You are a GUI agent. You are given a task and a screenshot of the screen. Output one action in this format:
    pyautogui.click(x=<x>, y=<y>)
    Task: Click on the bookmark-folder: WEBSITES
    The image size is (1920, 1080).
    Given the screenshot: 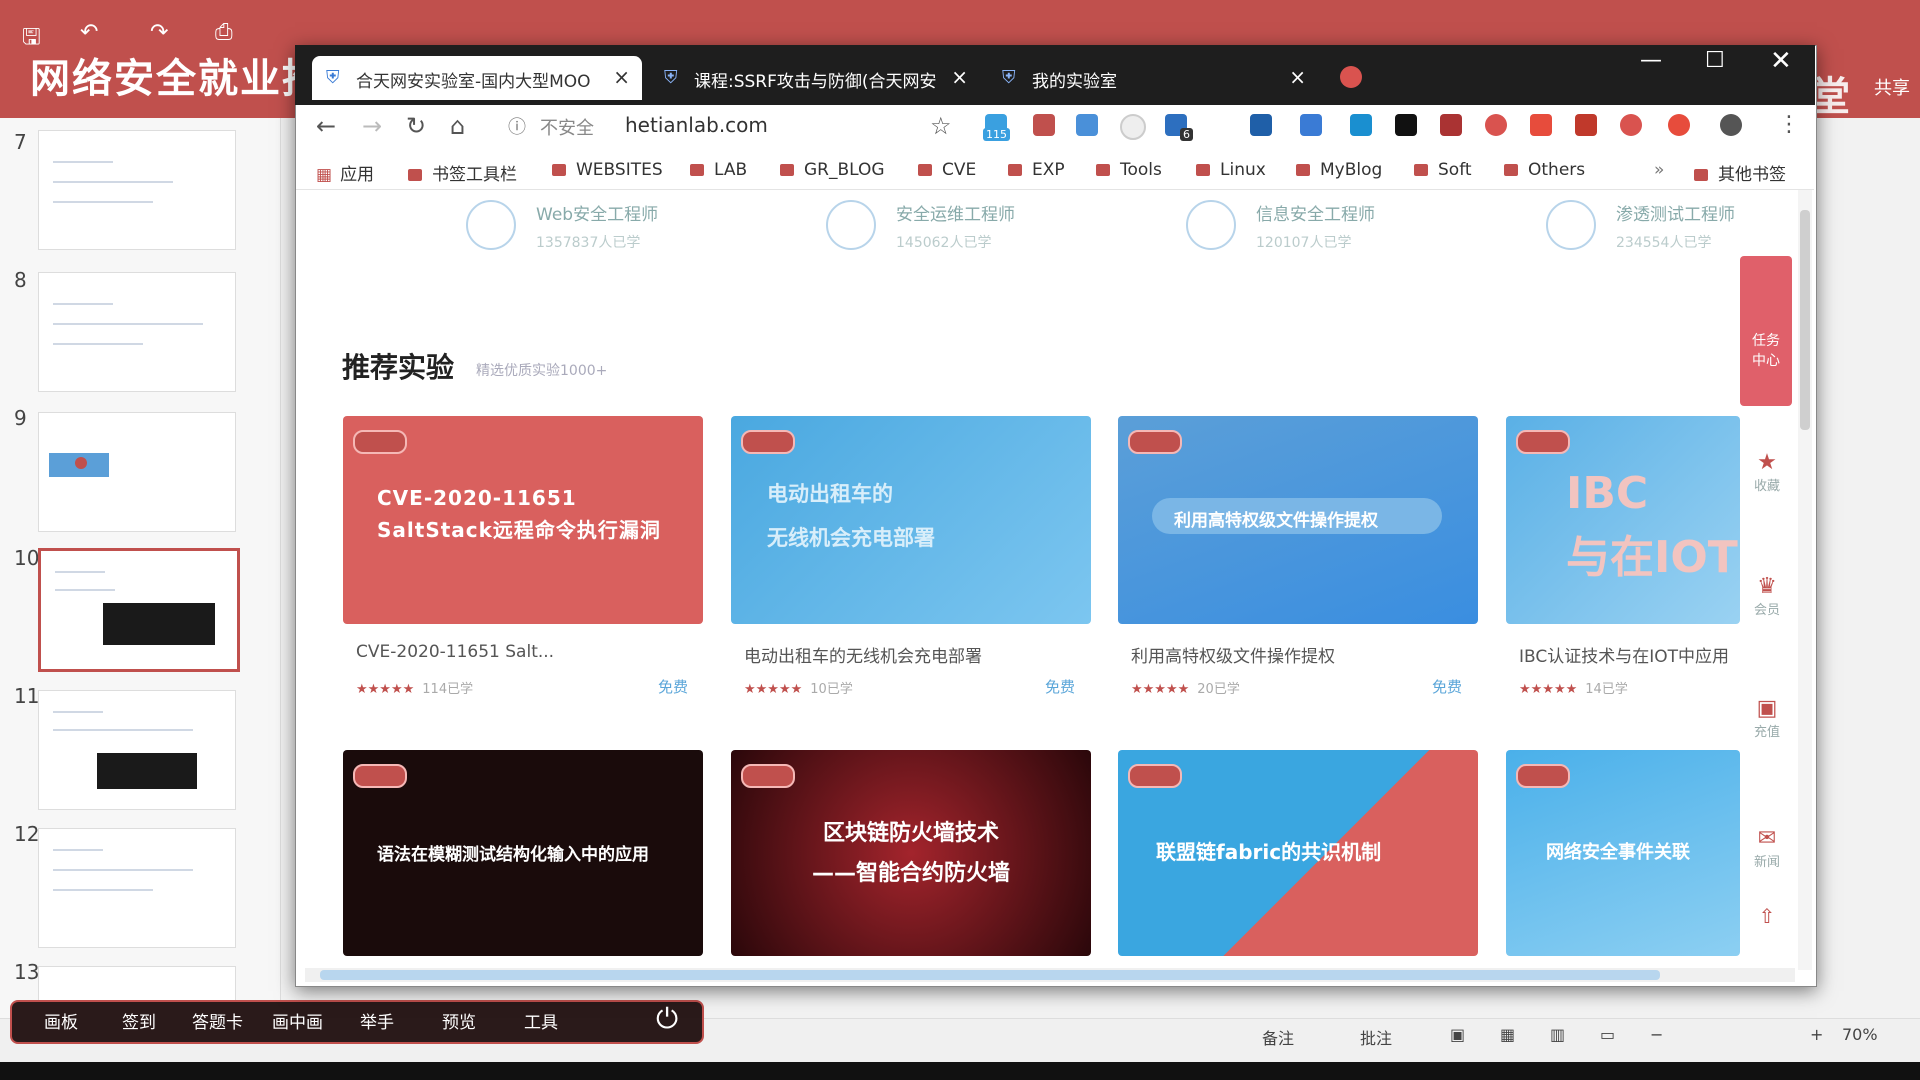 What is the action you would take?
    pyautogui.click(x=607, y=170)
    